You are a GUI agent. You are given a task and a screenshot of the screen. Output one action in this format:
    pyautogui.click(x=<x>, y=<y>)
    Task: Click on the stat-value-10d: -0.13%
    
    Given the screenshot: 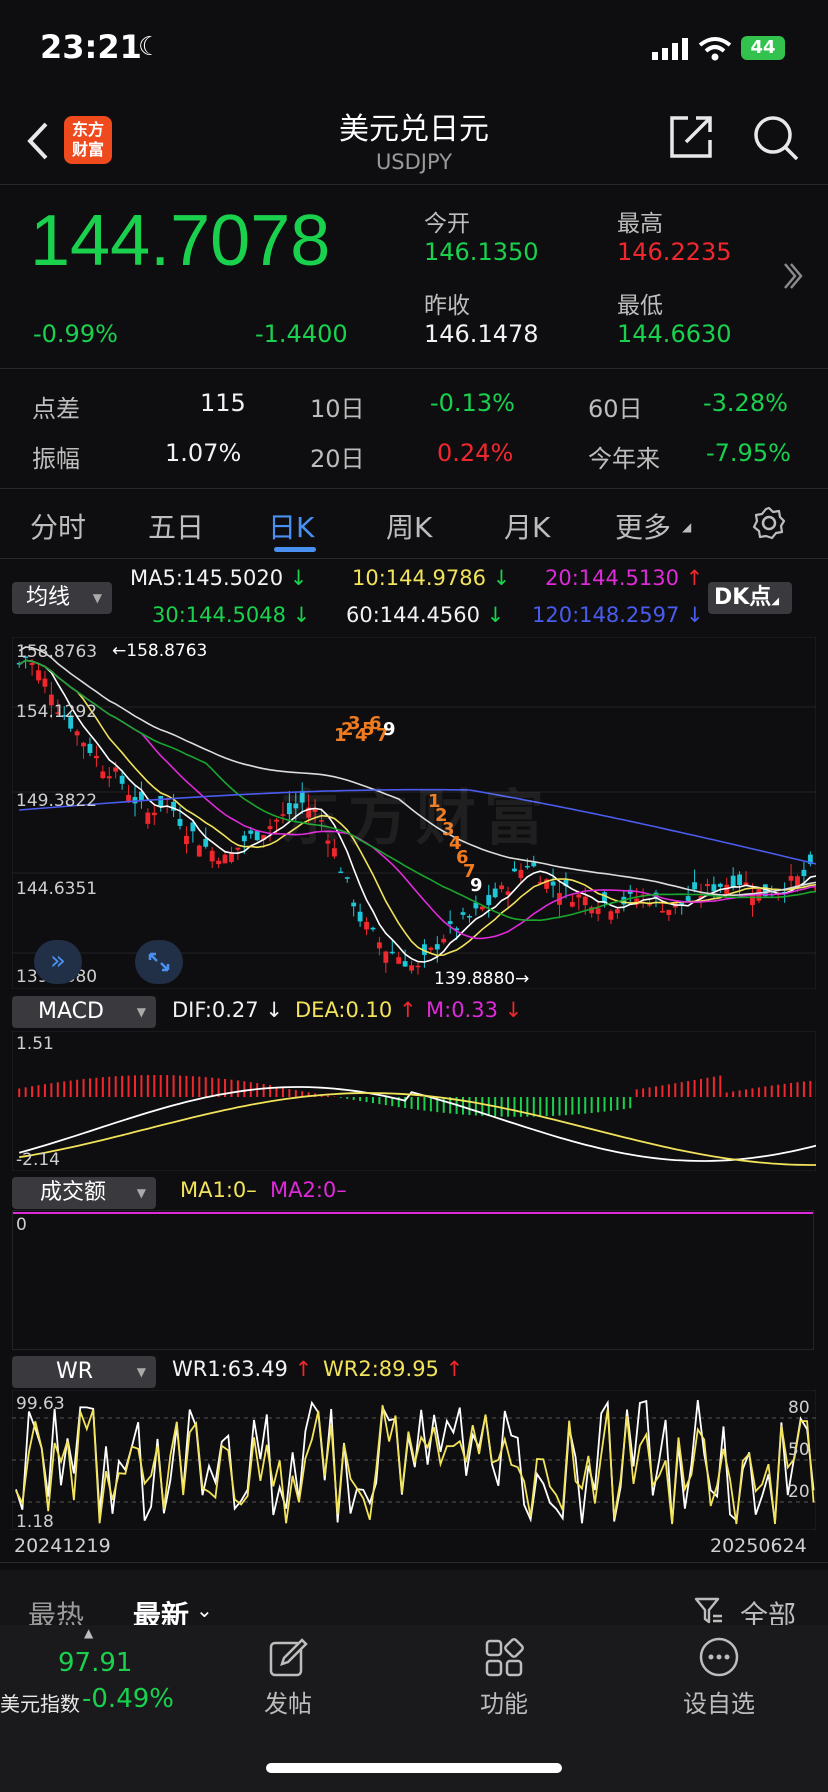 What is the action you would take?
    pyautogui.click(x=472, y=403)
    